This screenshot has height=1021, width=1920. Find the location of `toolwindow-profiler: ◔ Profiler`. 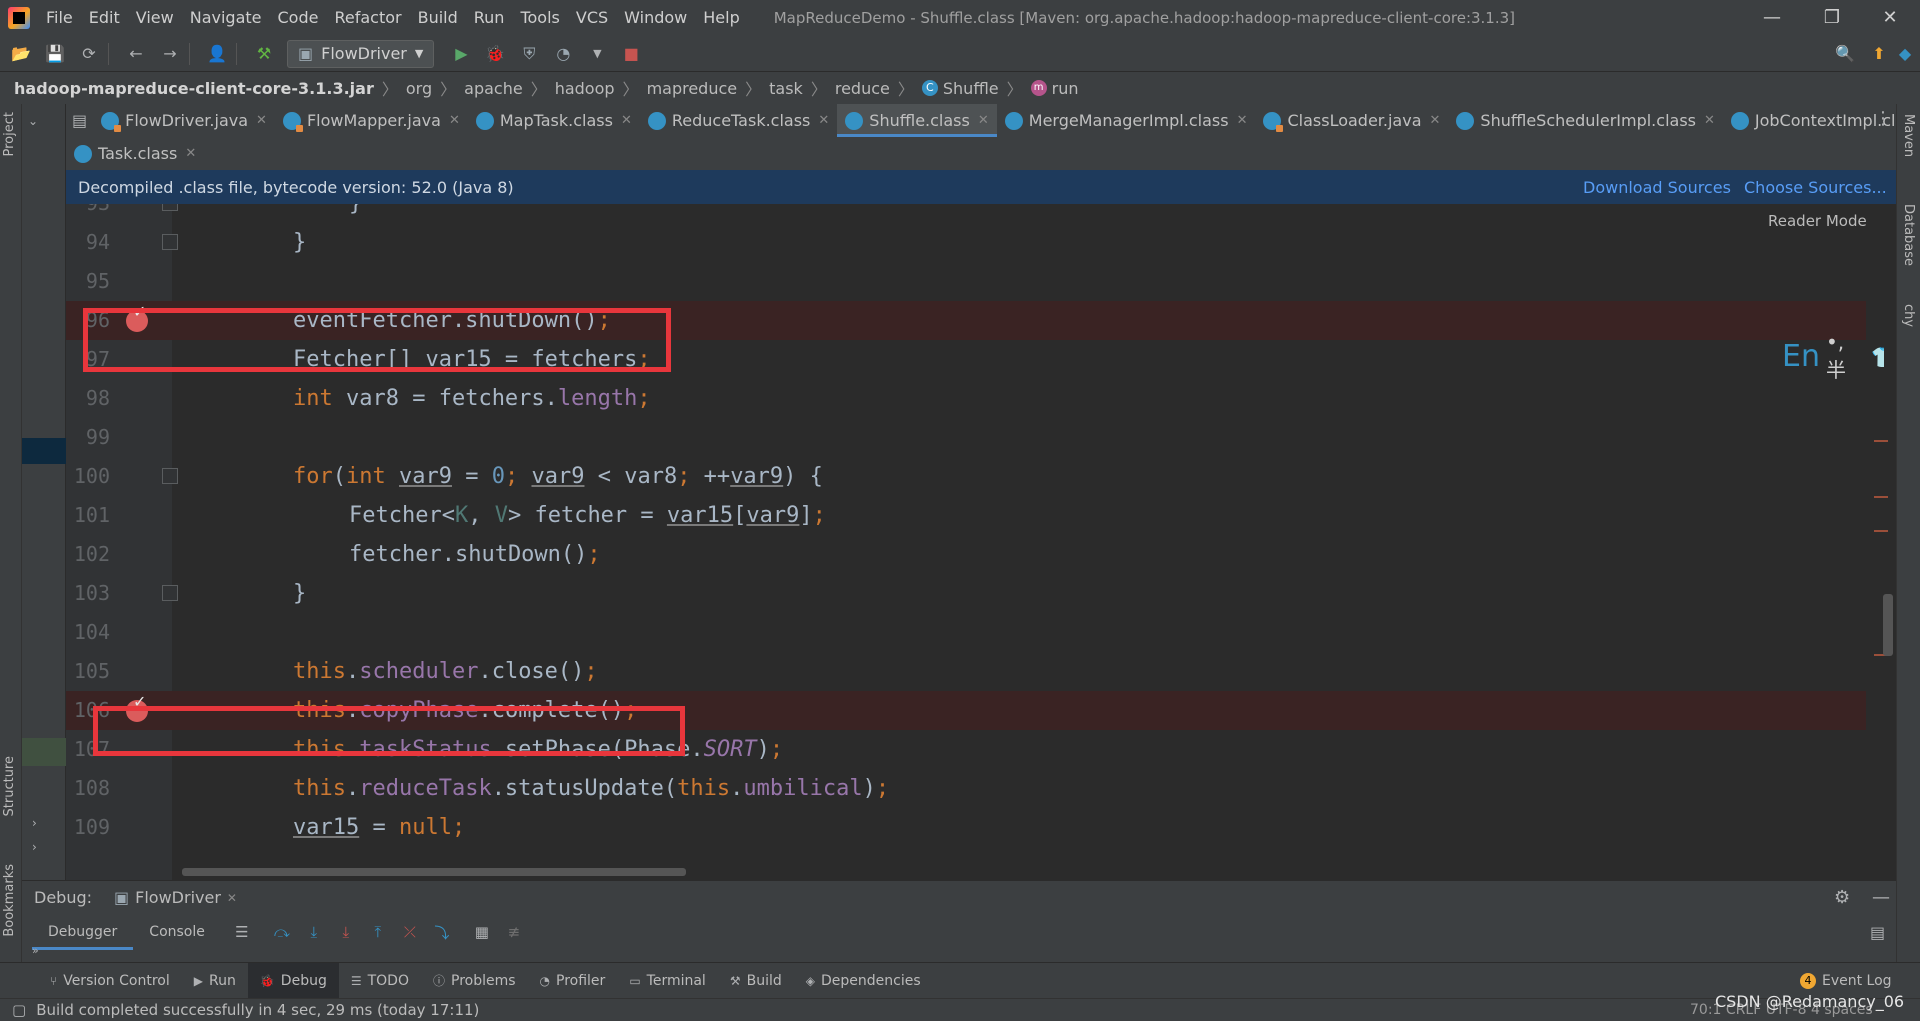

toolwindow-profiler: ◔ Profiler is located at coordinates (573, 981).